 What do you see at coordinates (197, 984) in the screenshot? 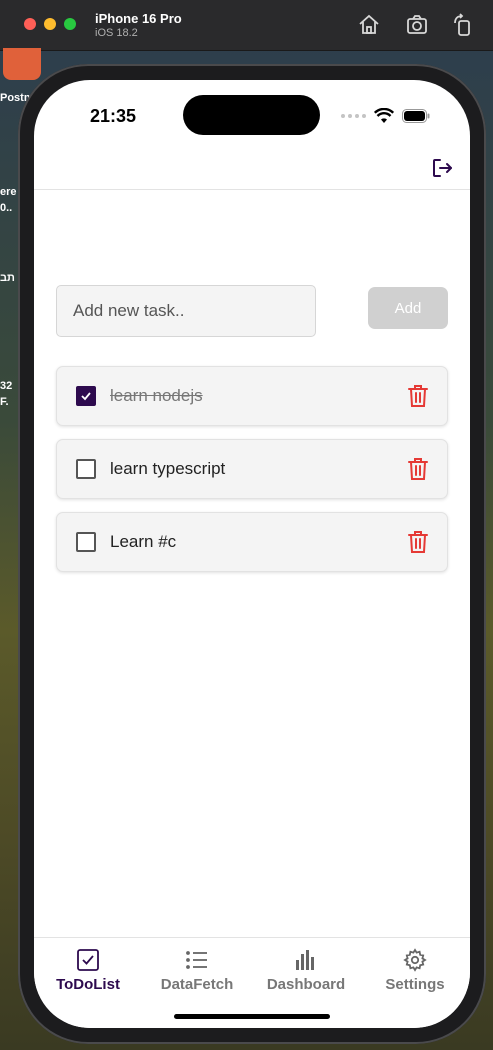
I see `tab-label: DataFetch` at bounding box center [197, 984].